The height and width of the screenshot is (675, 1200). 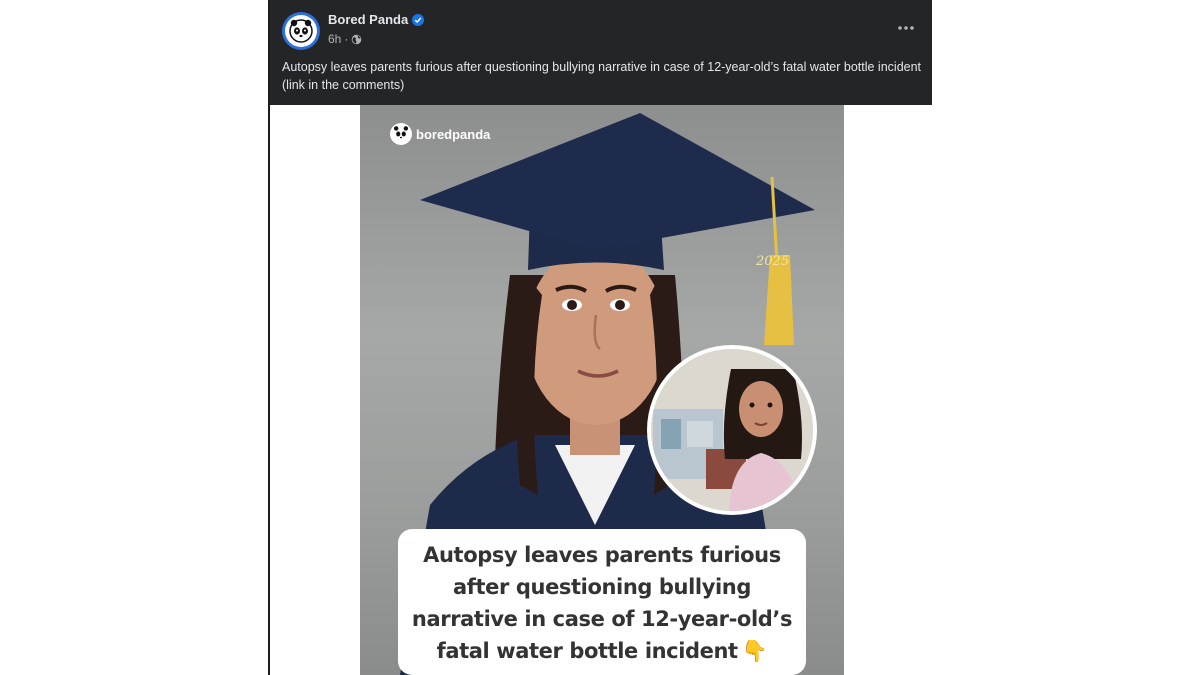 I want to click on panda-logo-icon, so click(x=301, y=31).